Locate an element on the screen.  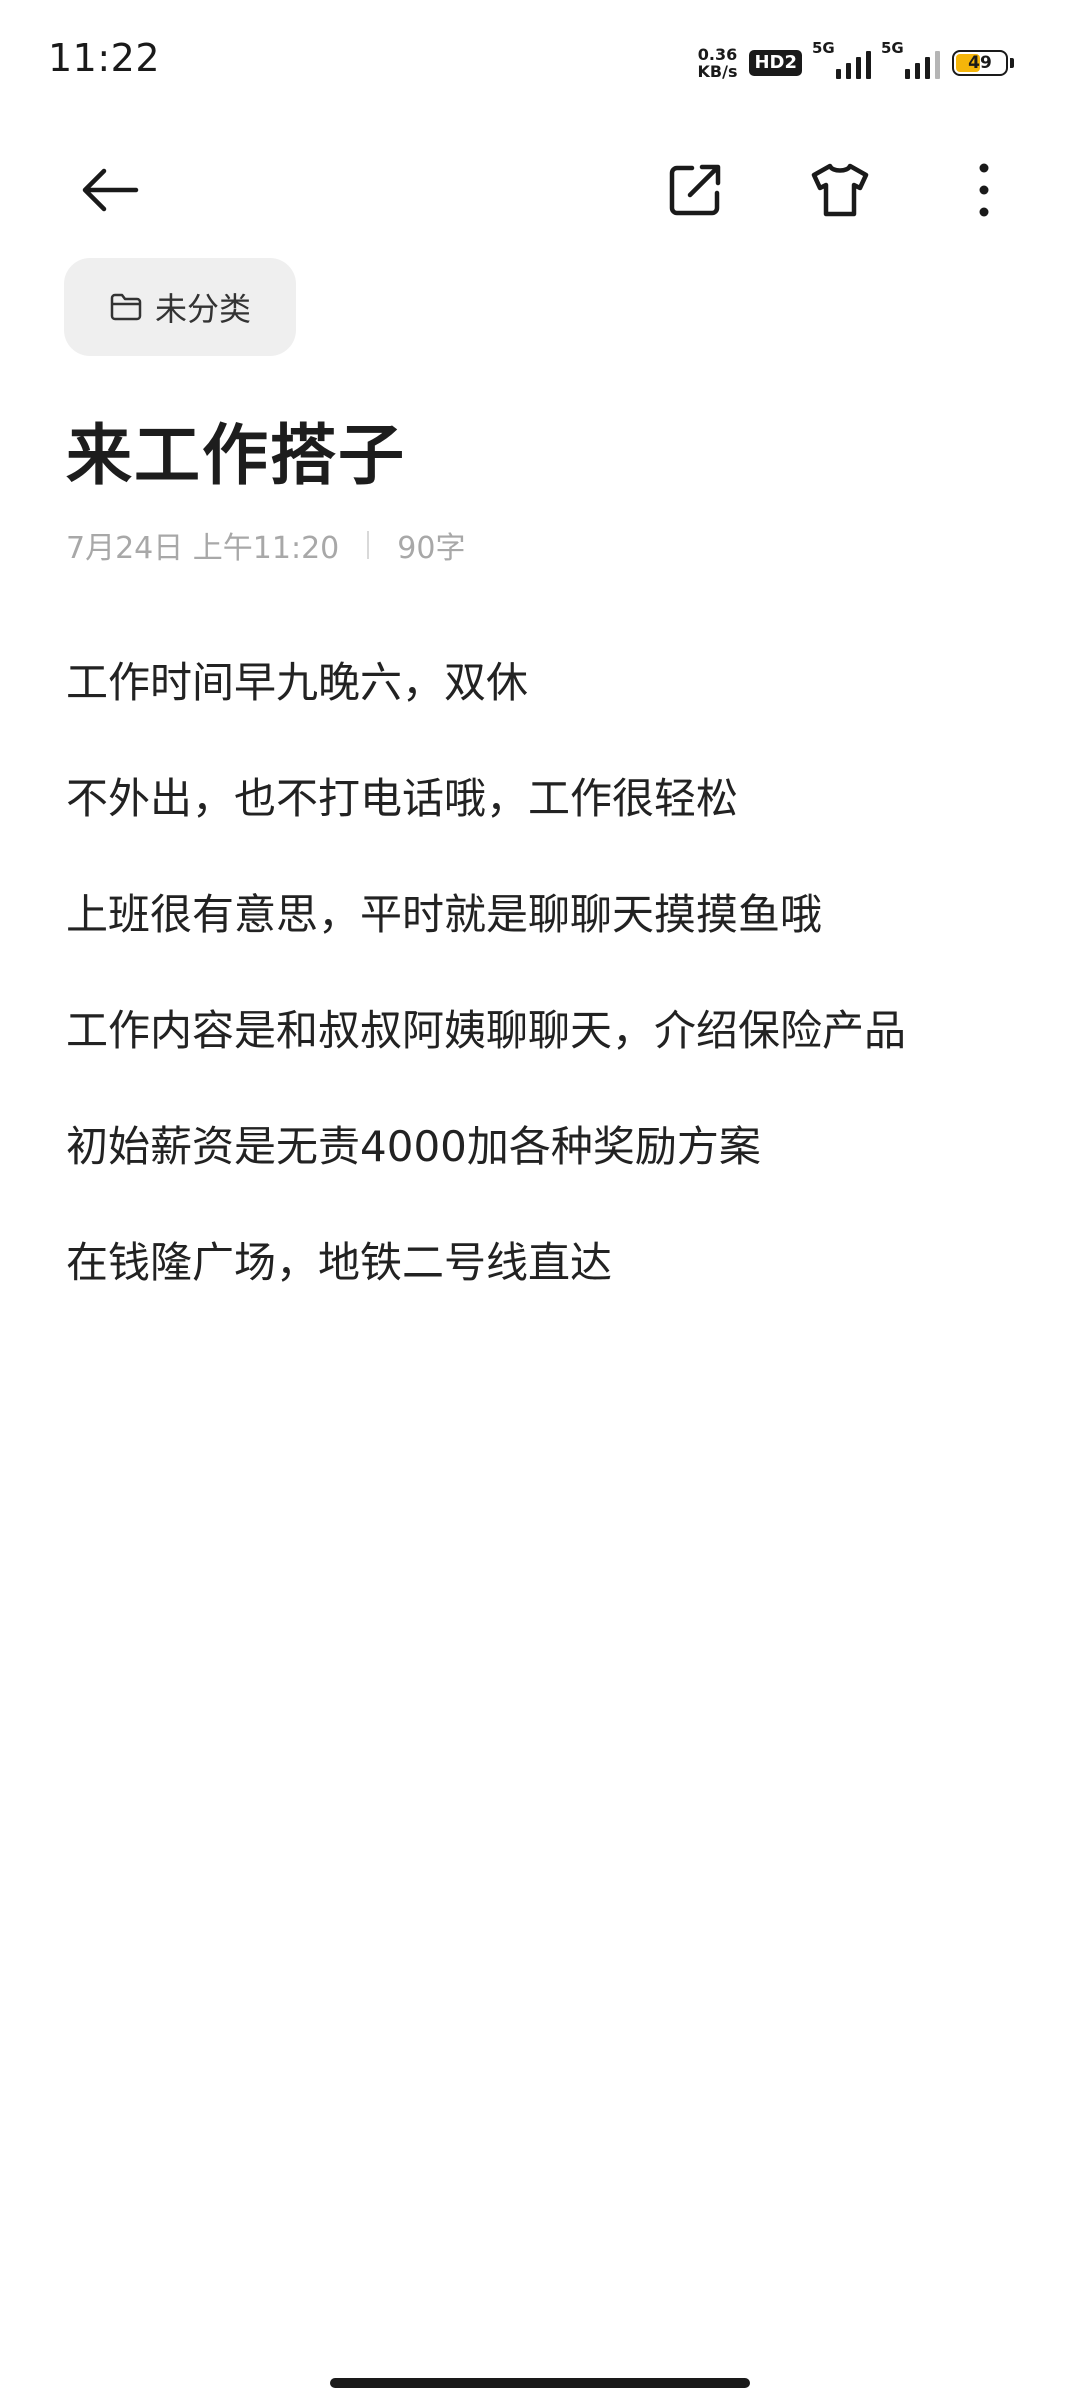
network-speed-unit: KB/s is located at coordinates (717, 71).